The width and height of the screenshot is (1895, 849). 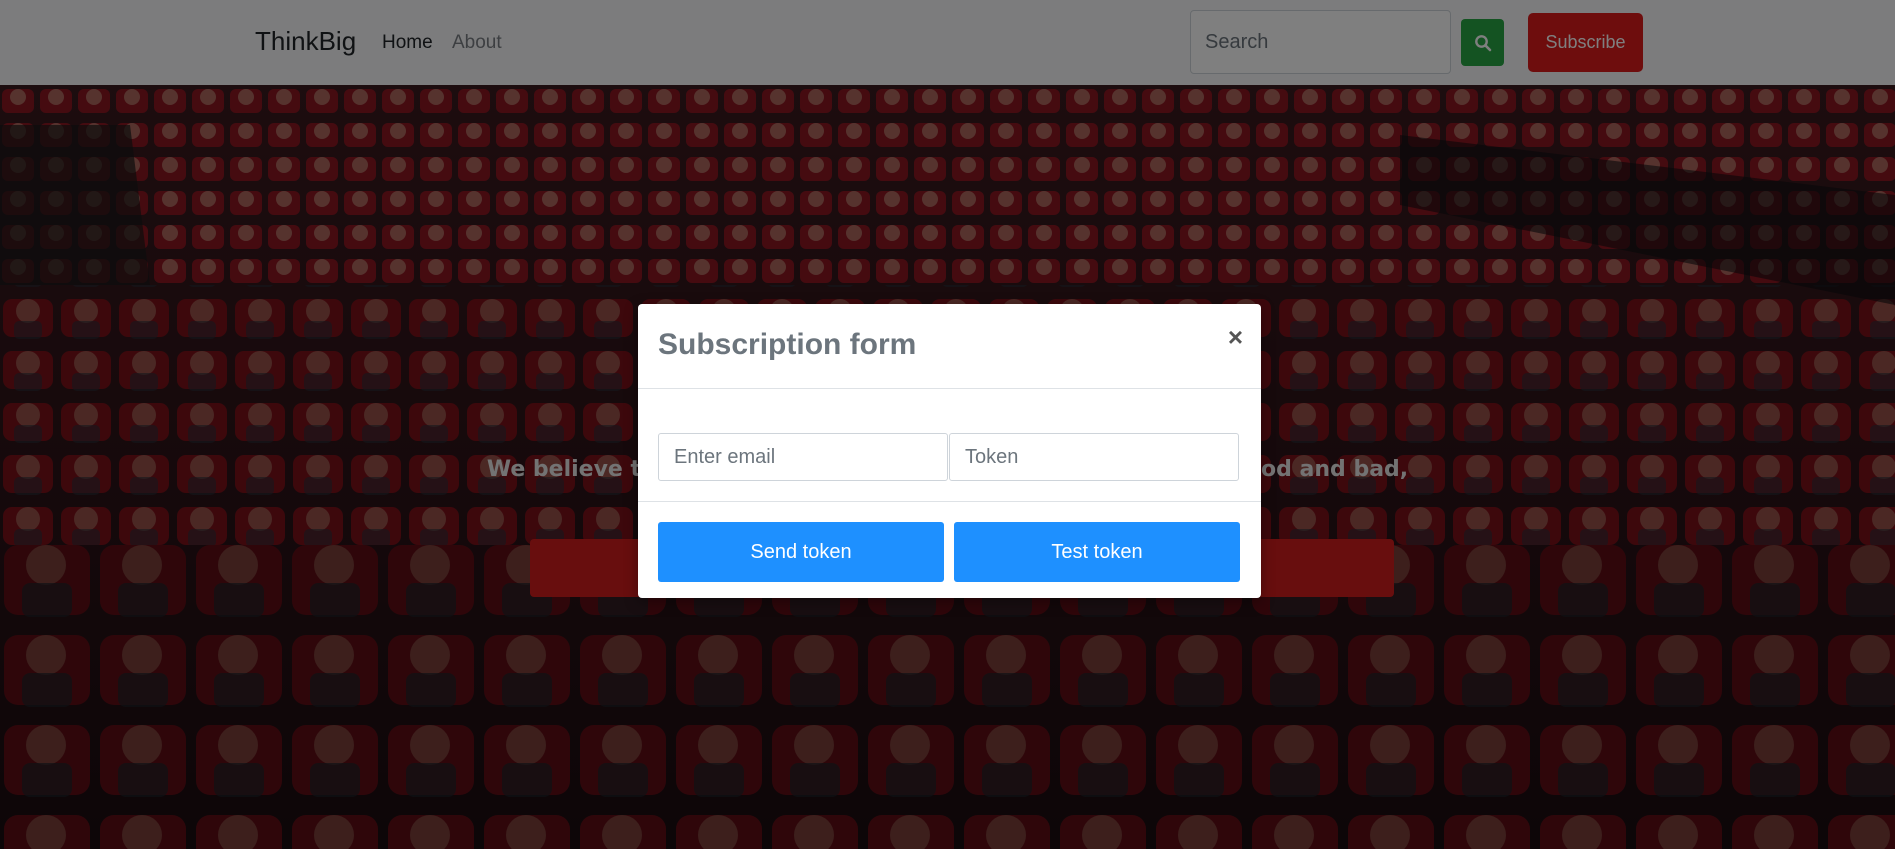 I want to click on modal-footer: Send token Test token, so click(x=949, y=550).